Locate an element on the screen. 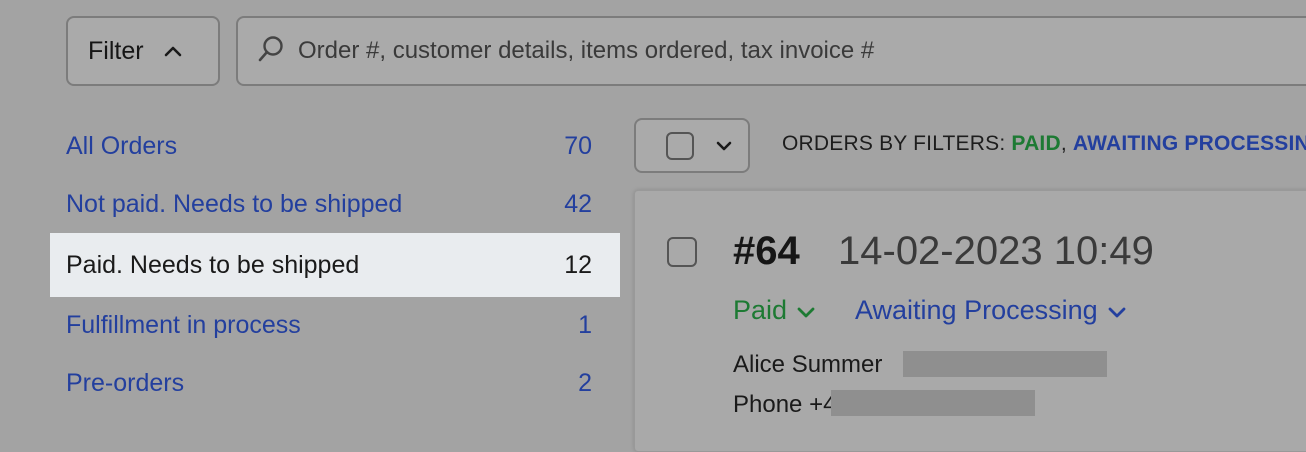 The height and width of the screenshot is (452, 1306). fulfillment-status-dropdown: Awaiting Processing is located at coordinates (990, 310).